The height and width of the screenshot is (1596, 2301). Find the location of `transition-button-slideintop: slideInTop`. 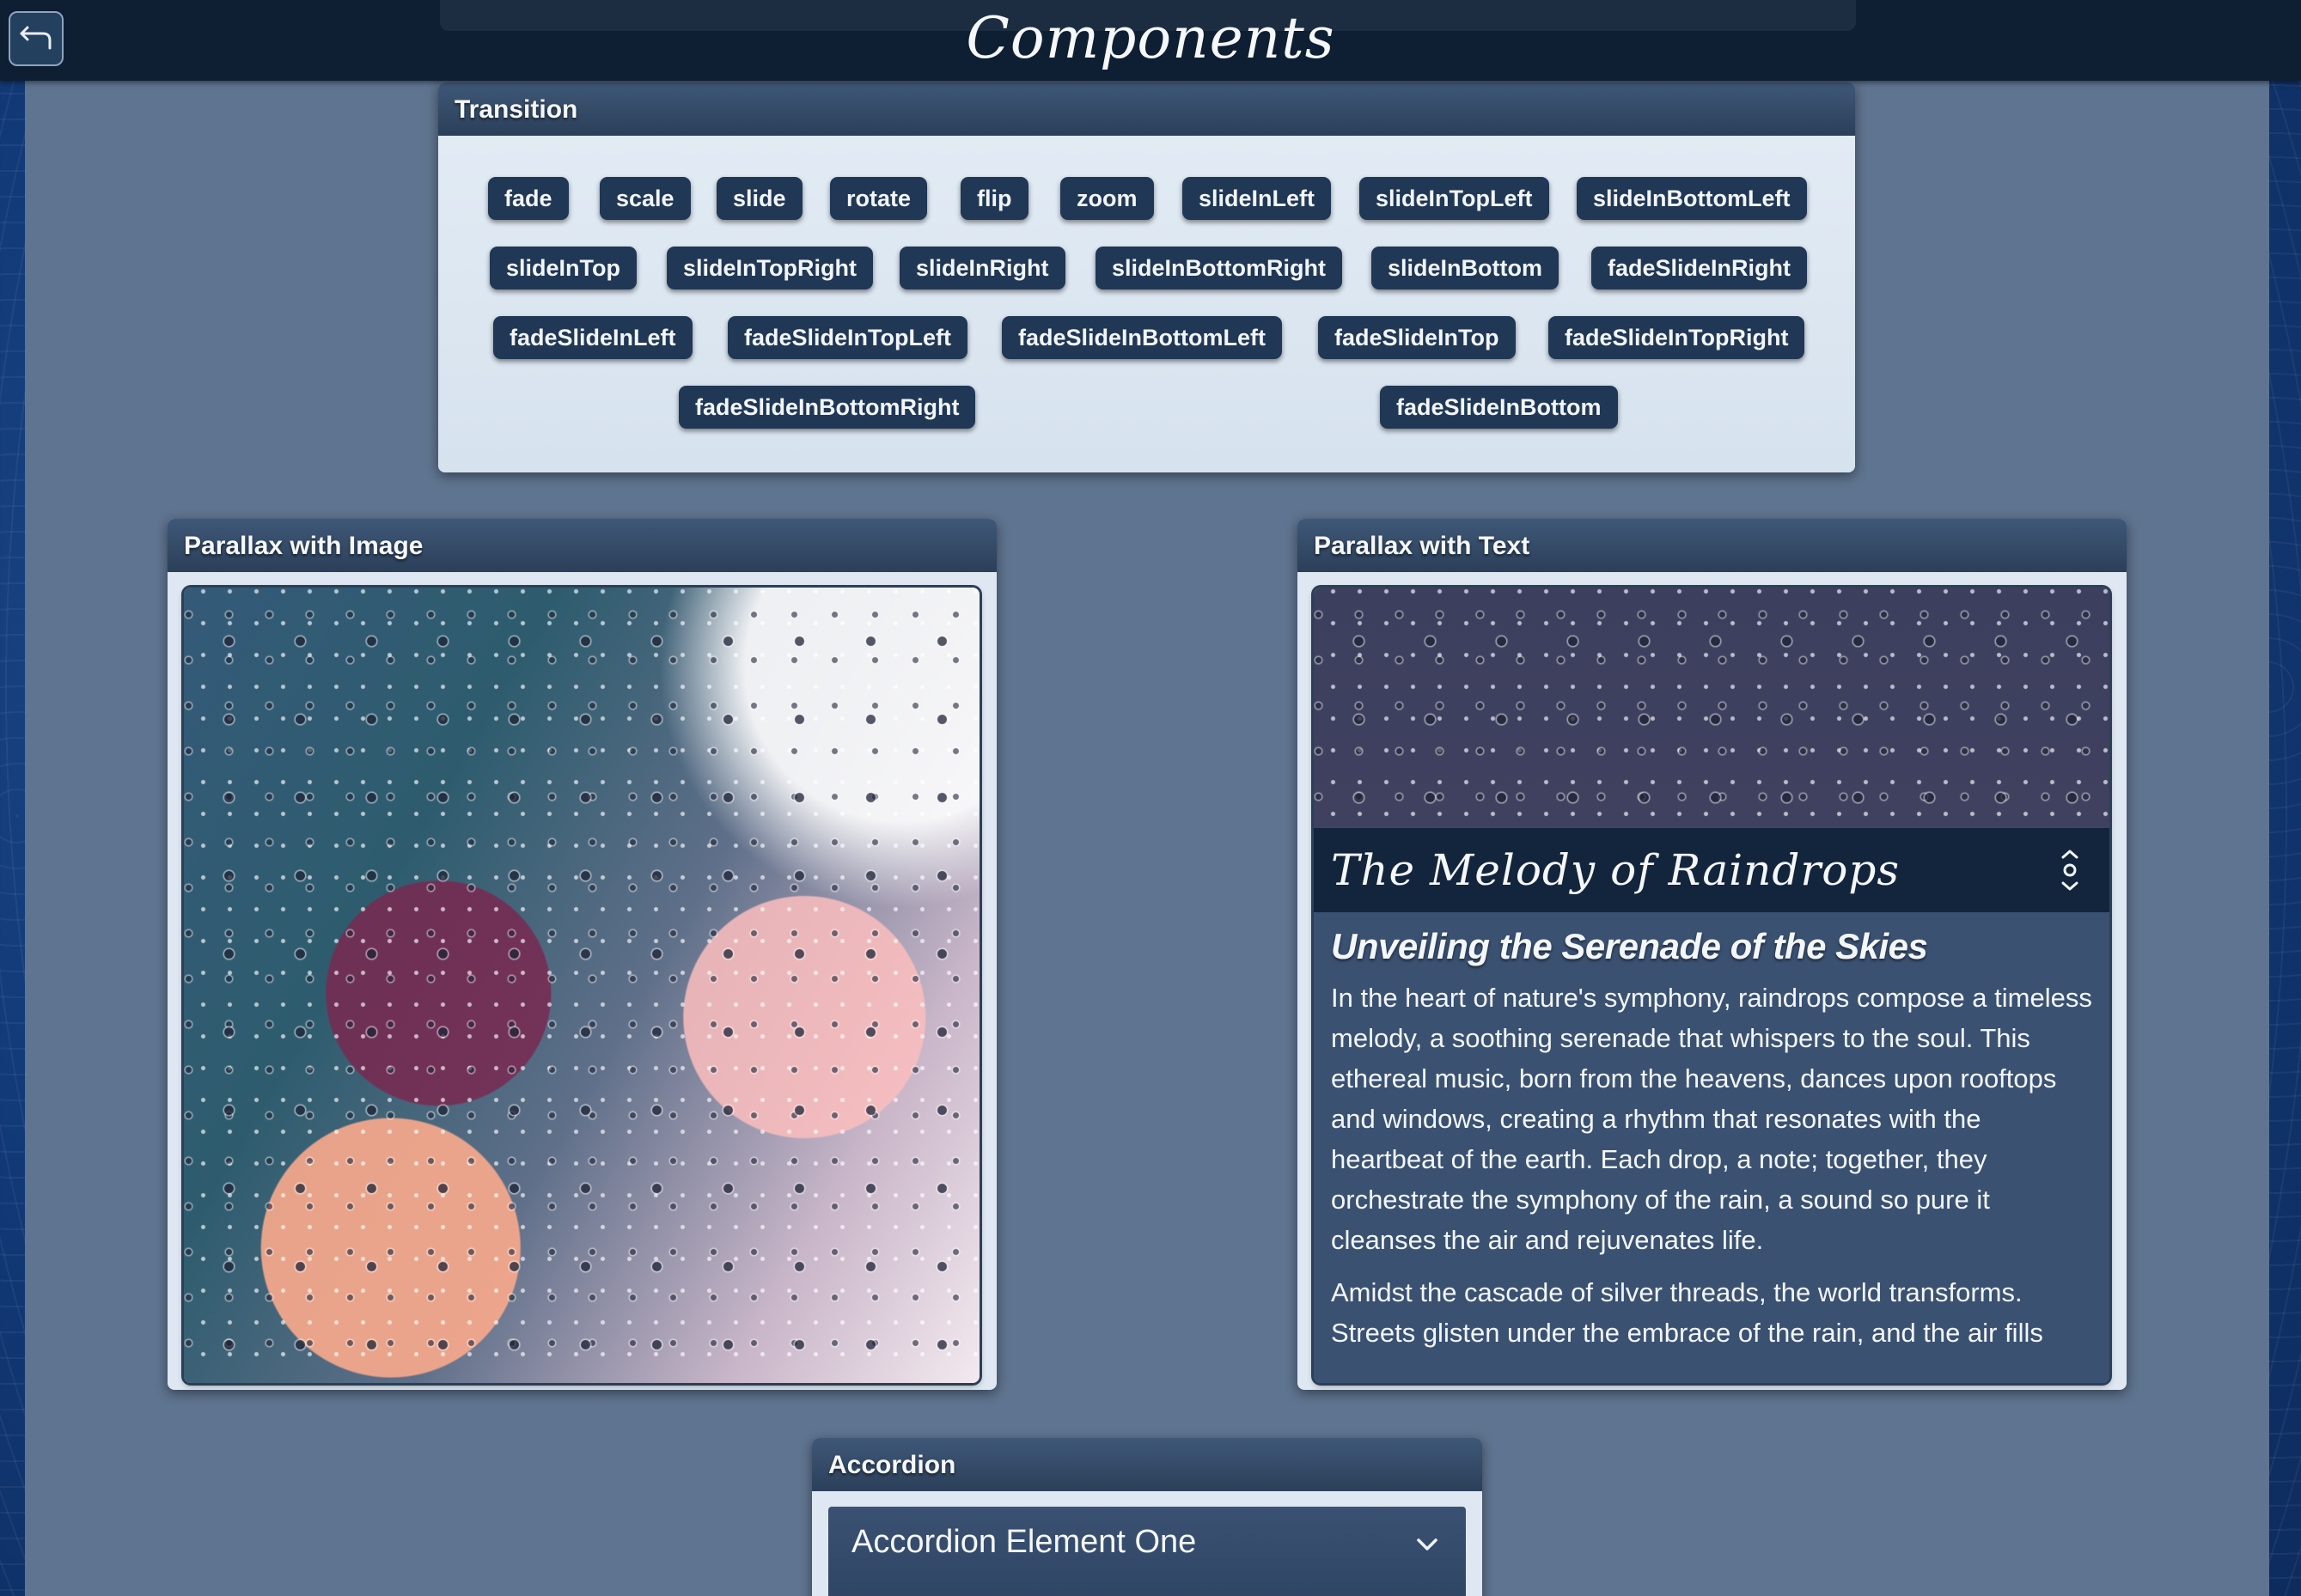

transition-button-slideintop: slideInTop is located at coordinates (563, 268).